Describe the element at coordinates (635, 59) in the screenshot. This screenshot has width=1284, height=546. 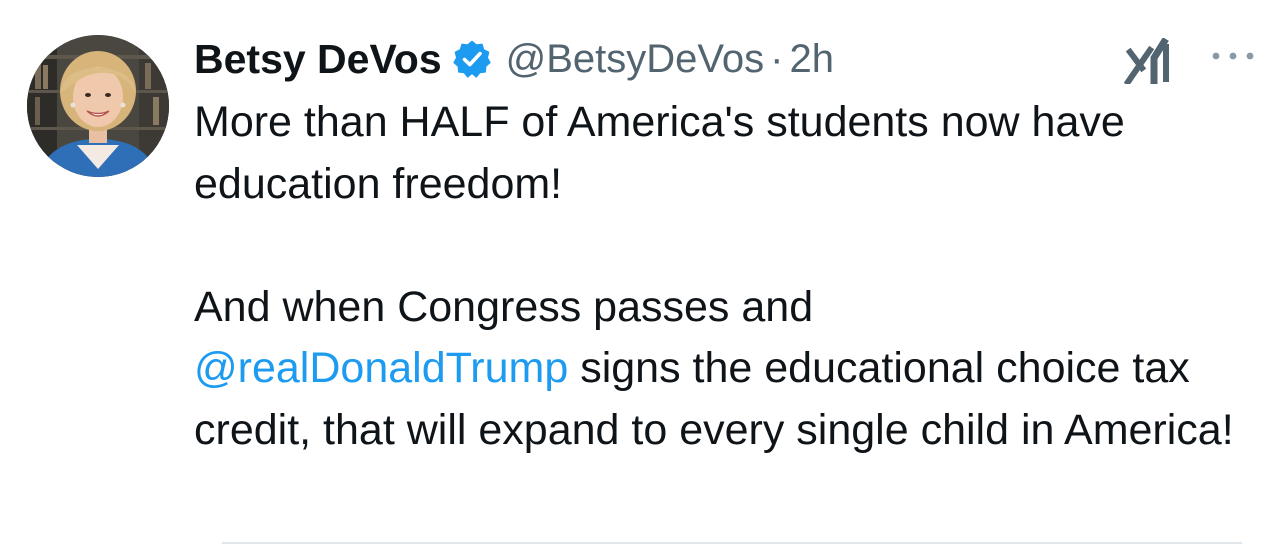
I see `author-handle: @BetsyDeVos` at that location.